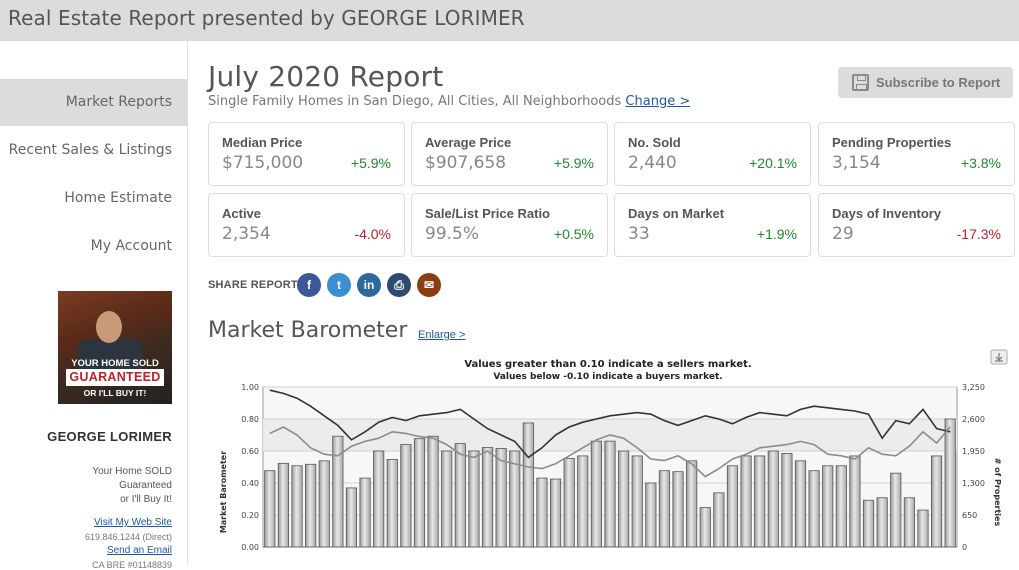 The image size is (1019, 570). Describe the element at coordinates (973, 483) in the screenshot. I see `y2-tick-label: 1,300` at that location.